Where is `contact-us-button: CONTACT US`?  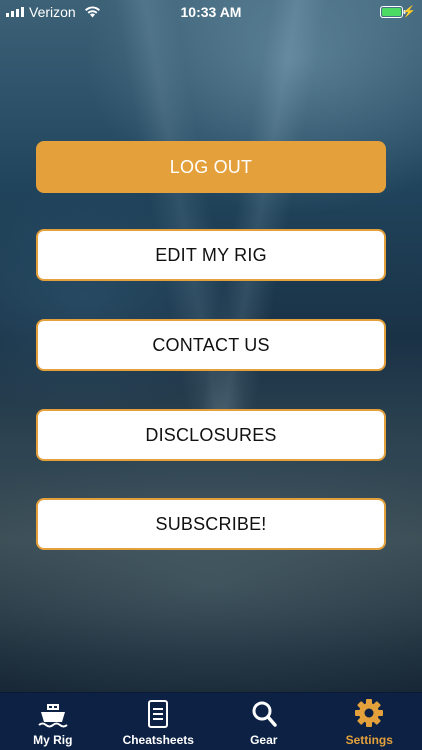
contact-us-button: CONTACT US is located at coordinates (211, 345).